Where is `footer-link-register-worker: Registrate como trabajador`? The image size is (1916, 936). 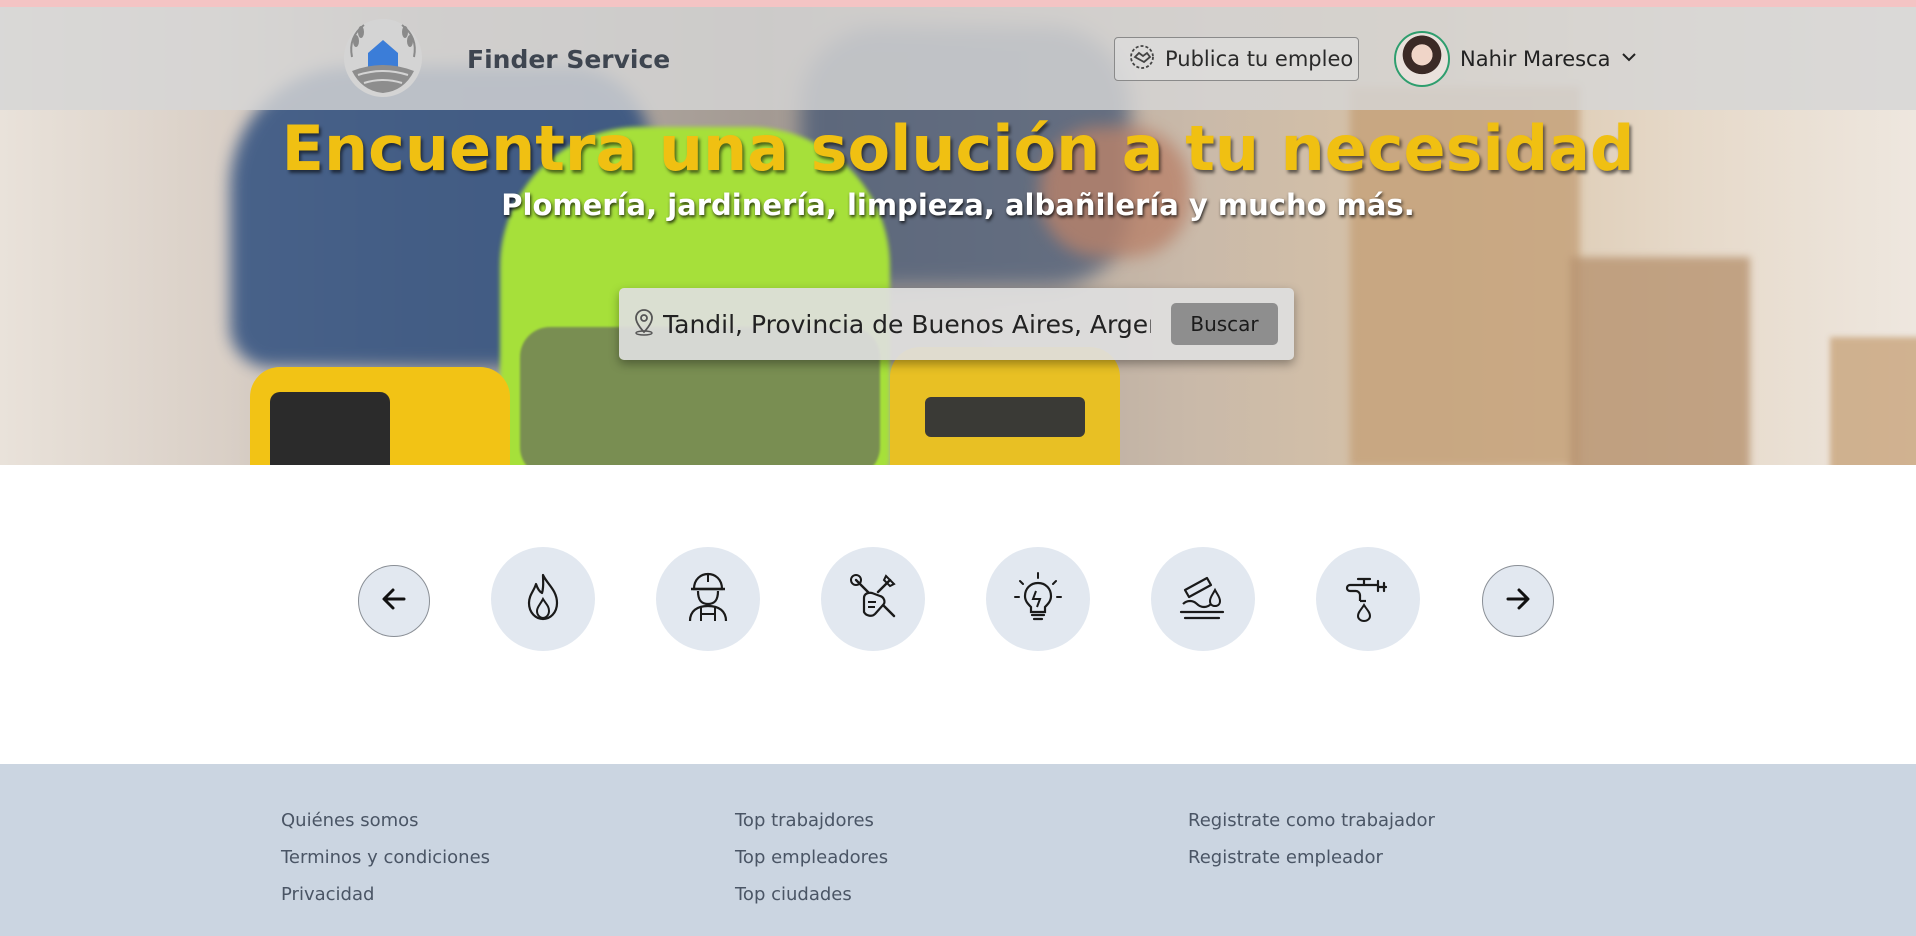 footer-link-register-worker: Registrate como trabajador is located at coordinates (1311, 820).